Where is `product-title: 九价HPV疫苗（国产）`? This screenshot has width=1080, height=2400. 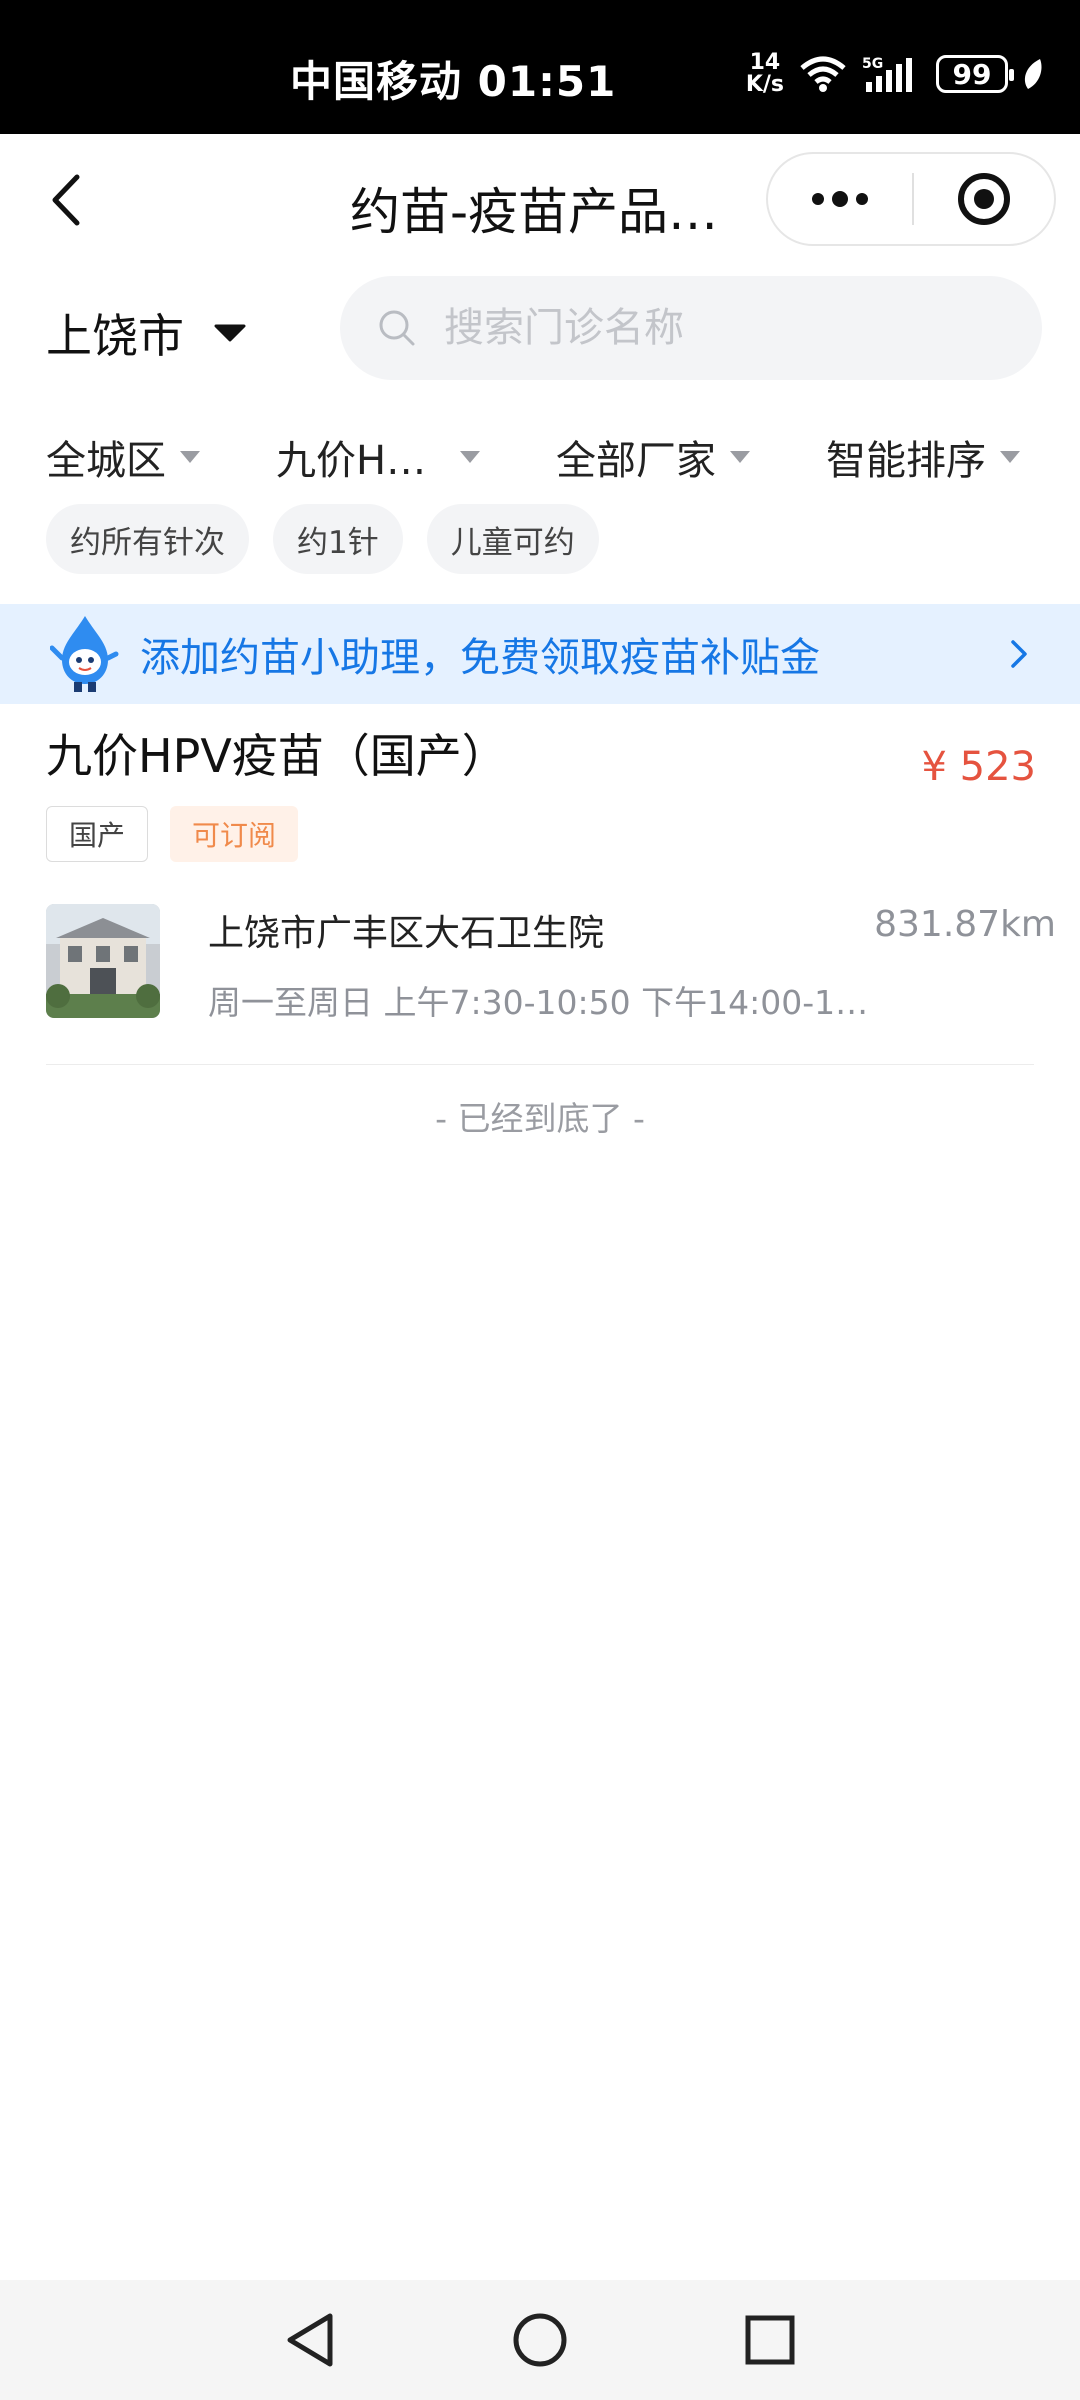 product-title: 九价HPV疫苗（国产） is located at coordinates (277, 756).